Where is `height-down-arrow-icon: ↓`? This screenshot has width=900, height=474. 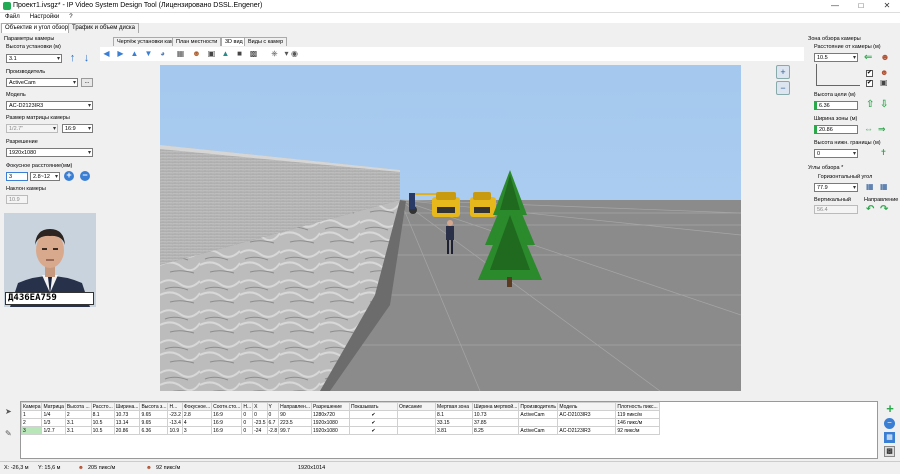
height-down-arrow-icon: ↓ is located at coordinates (86, 59).